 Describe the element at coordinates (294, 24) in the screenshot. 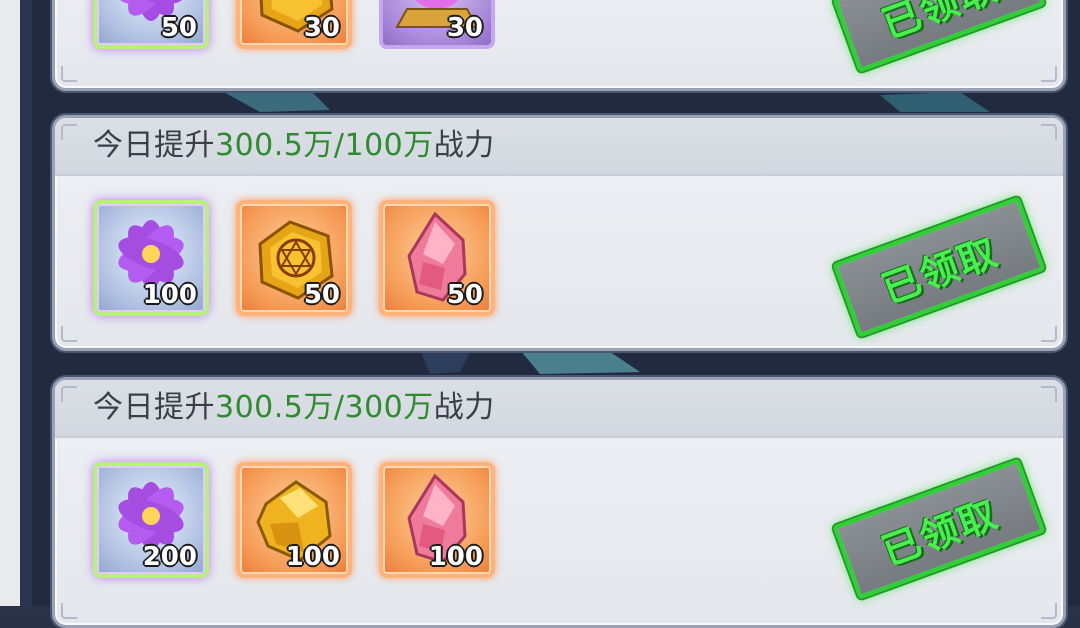

I see `reward-item-gold-rune-stone: 30` at that location.